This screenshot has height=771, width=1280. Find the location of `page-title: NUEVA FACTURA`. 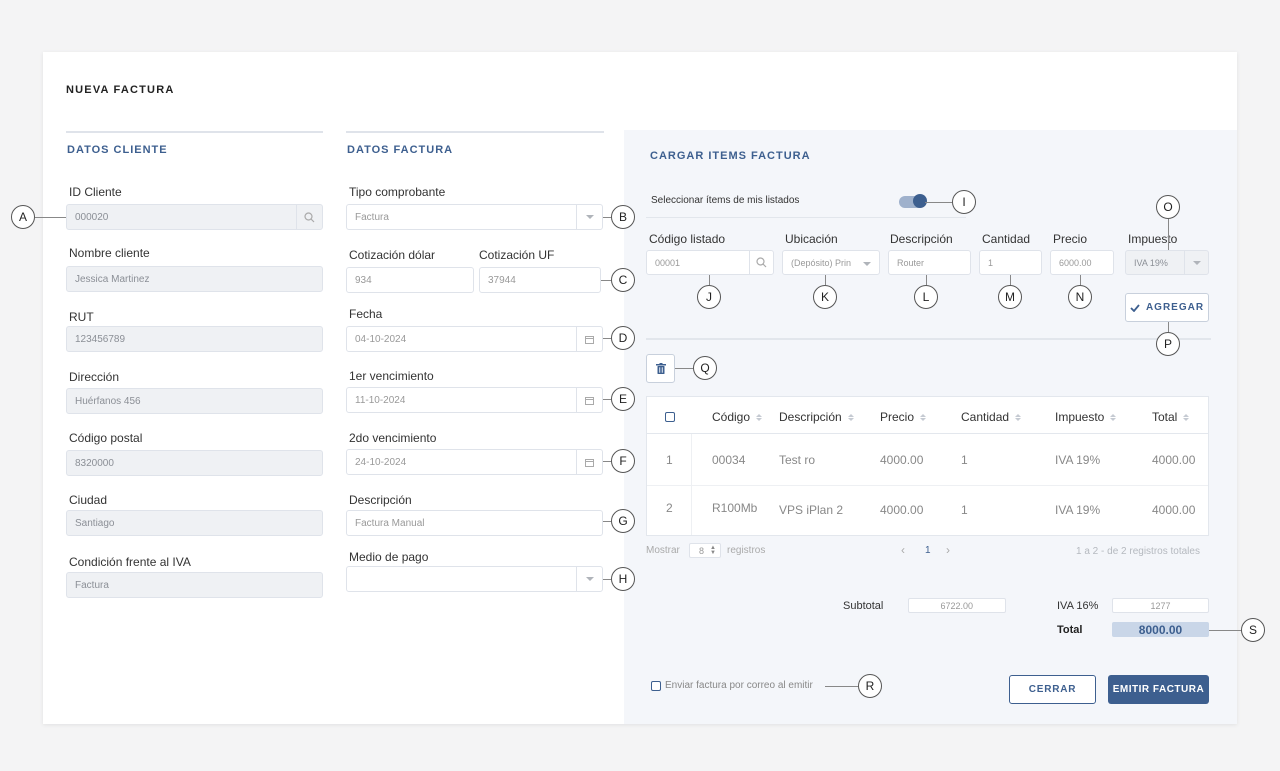

page-title: NUEVA FACTURA is located at coordinates (120, 90).